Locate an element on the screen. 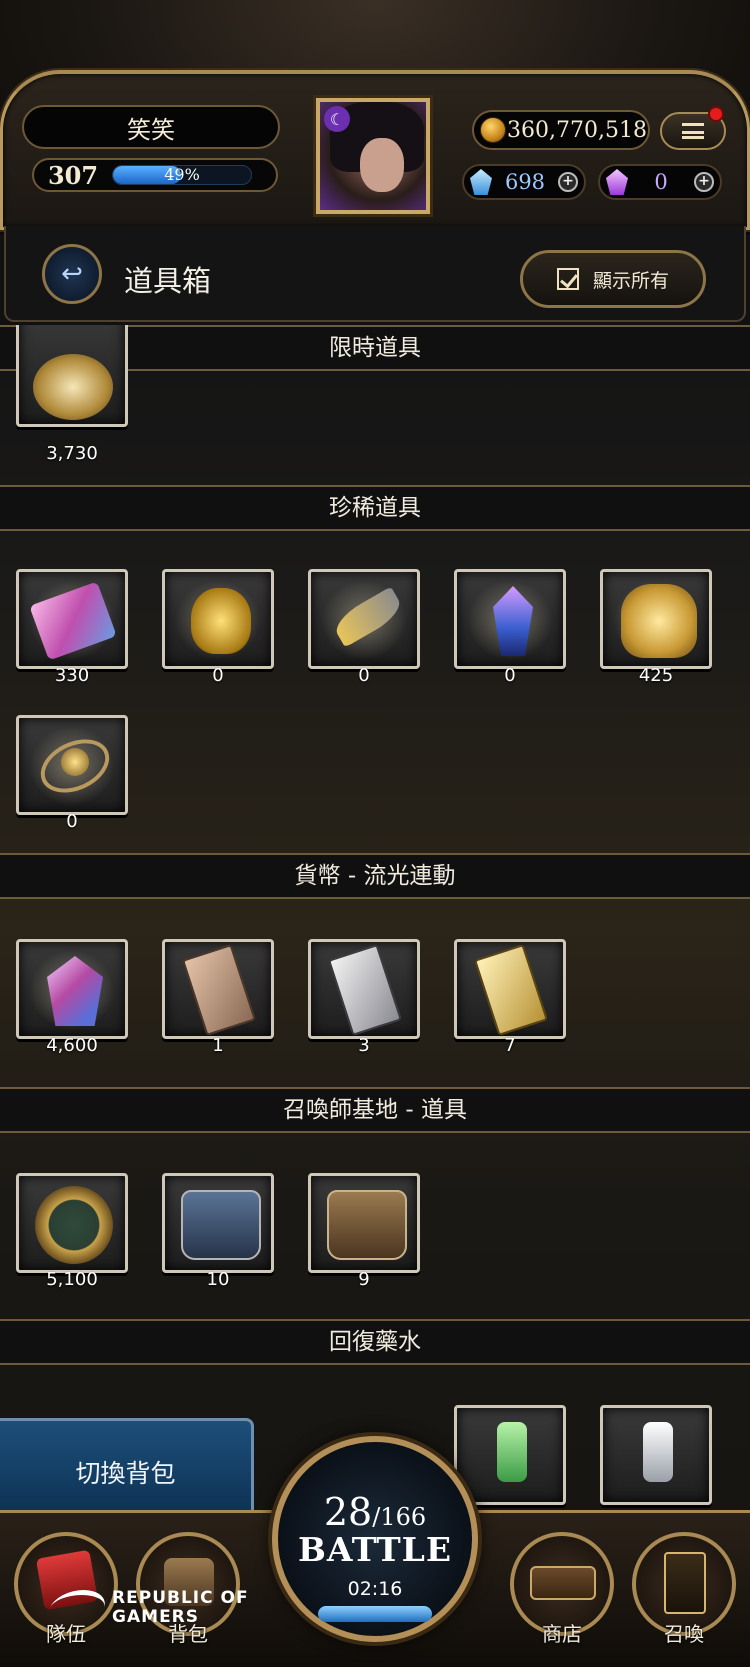 This screenshot has width=750, height=1667. gold-coin-icon is located at coordinates (493, 130).